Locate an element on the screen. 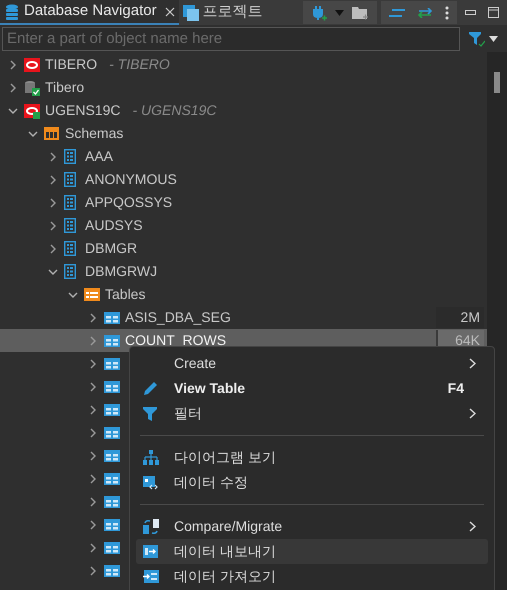  node-label: COUNT_ROWS is located at coordinates (175, 340).